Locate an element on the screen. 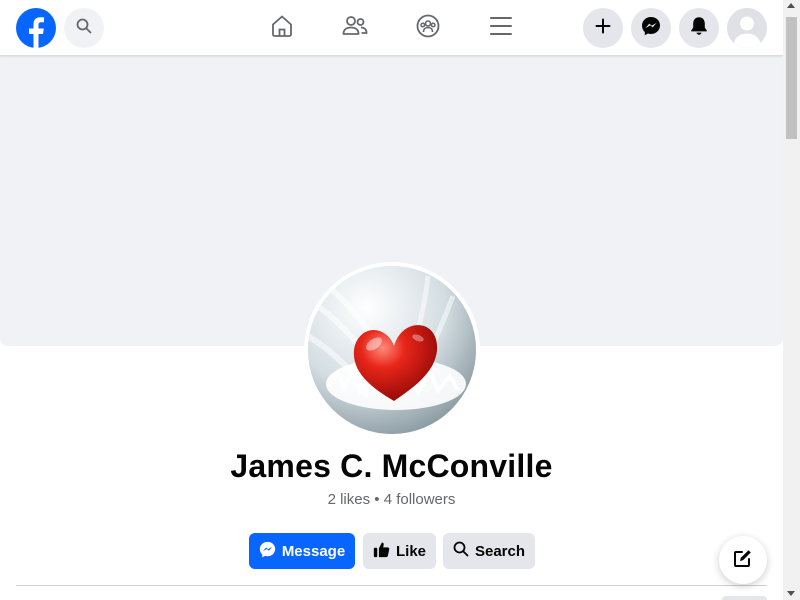 The width and height of the screenshot is (800, 600). facebook-logo-icon is located at coordinates (36, 28).